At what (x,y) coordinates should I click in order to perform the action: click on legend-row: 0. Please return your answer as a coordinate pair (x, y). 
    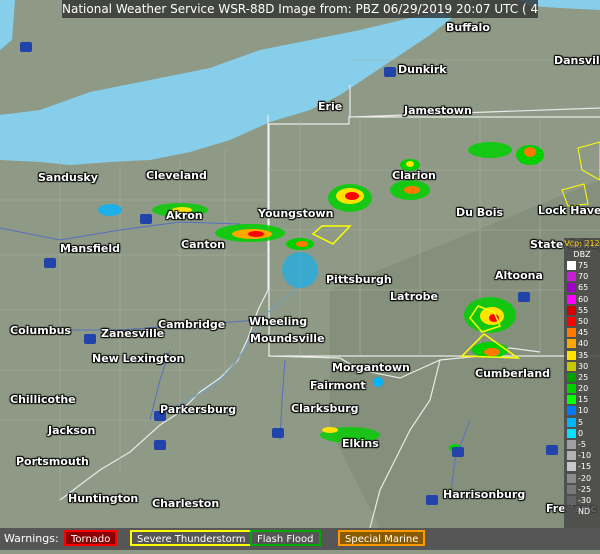
    Looking at the image, I should click on (582, 433).